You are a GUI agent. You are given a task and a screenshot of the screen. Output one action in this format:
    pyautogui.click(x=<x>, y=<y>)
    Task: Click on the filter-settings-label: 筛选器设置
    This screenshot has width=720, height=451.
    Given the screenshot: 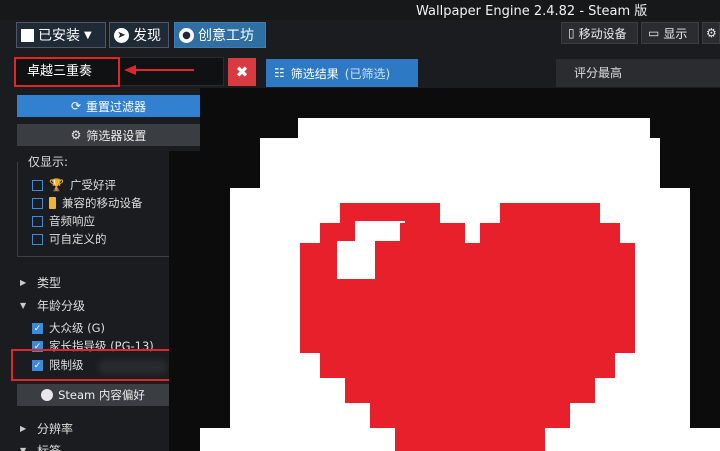 What is the action you would take?
    pyautogui.click(x=116, y=135)
    